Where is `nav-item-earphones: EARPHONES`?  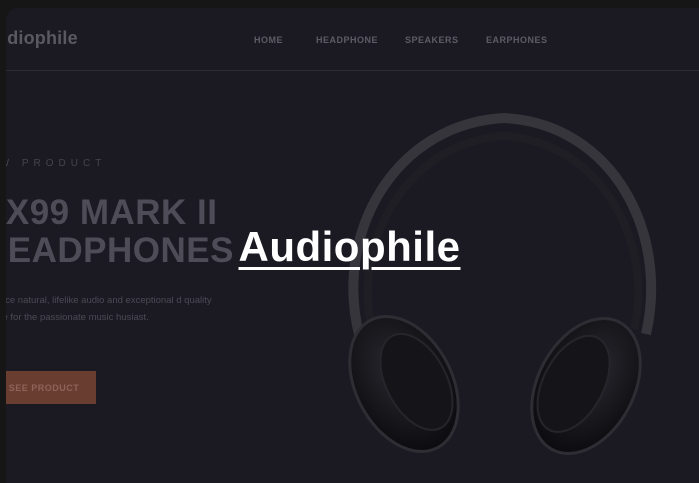 nav-item-earphones: EARPHONES is located at coordinates (517, 40).